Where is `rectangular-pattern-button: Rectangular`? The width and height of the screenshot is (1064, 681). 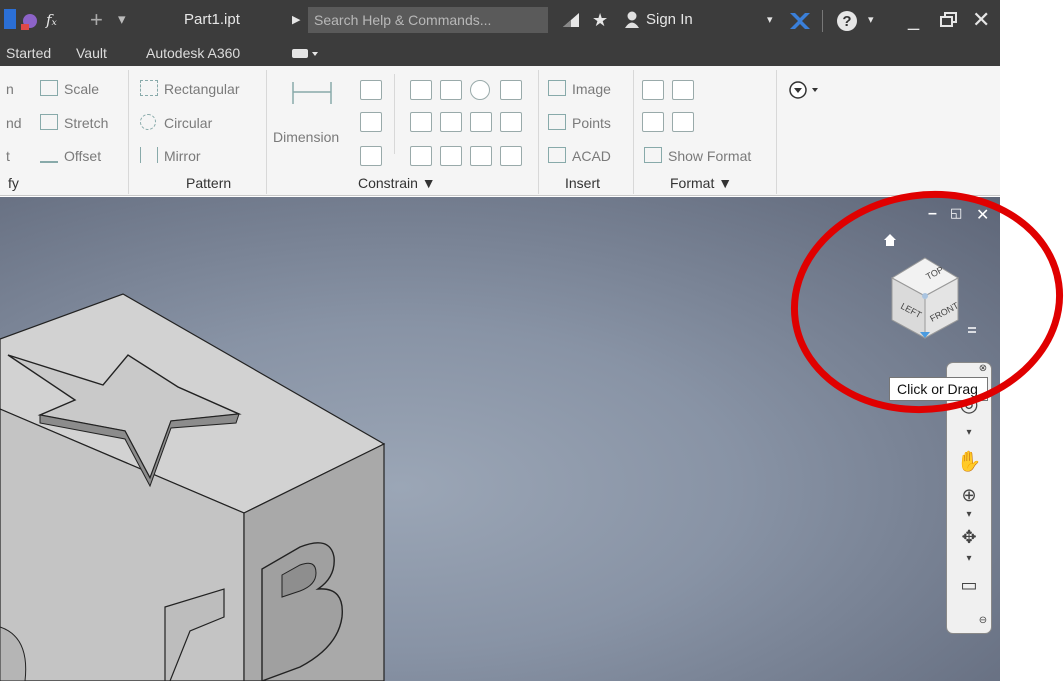
rectangular-pattern-button: Rectangular is located at coordinates (190, 89).